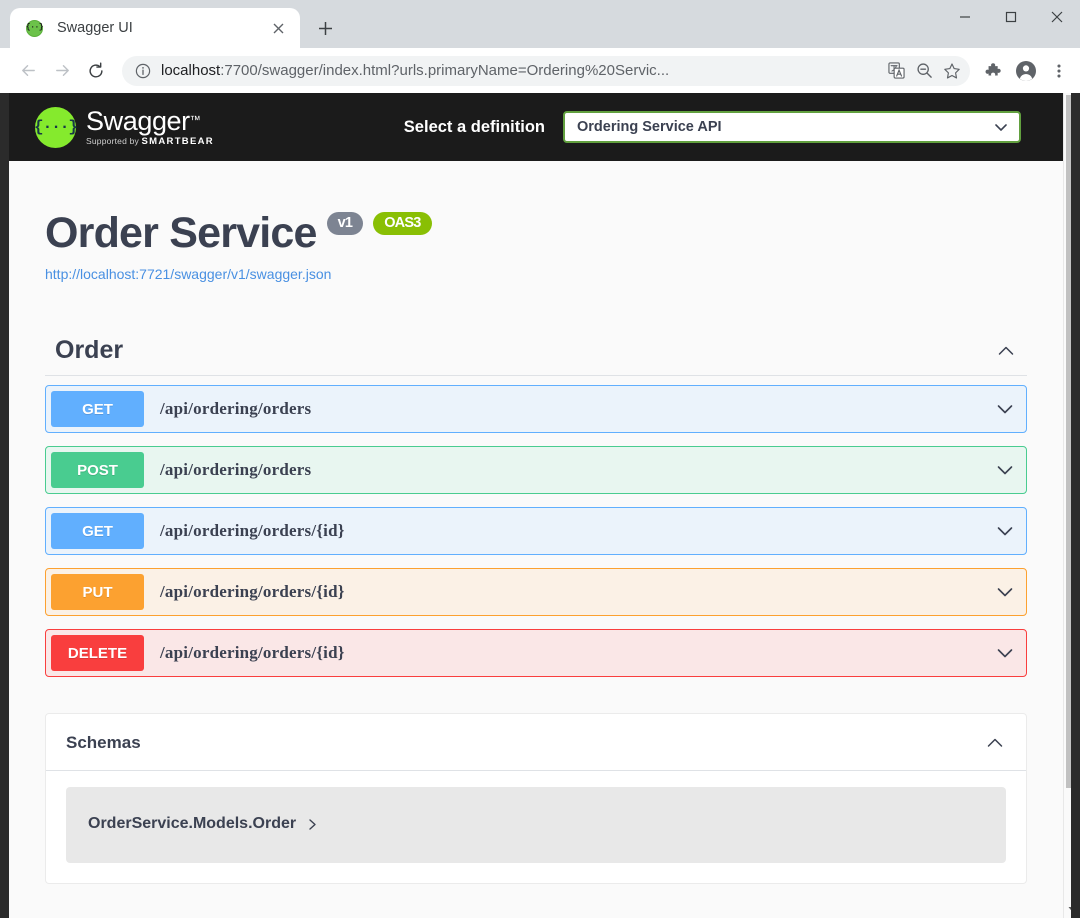  Describe the element at coordinates (952, 71) in the screenshot. I see `star-icon` at that location.